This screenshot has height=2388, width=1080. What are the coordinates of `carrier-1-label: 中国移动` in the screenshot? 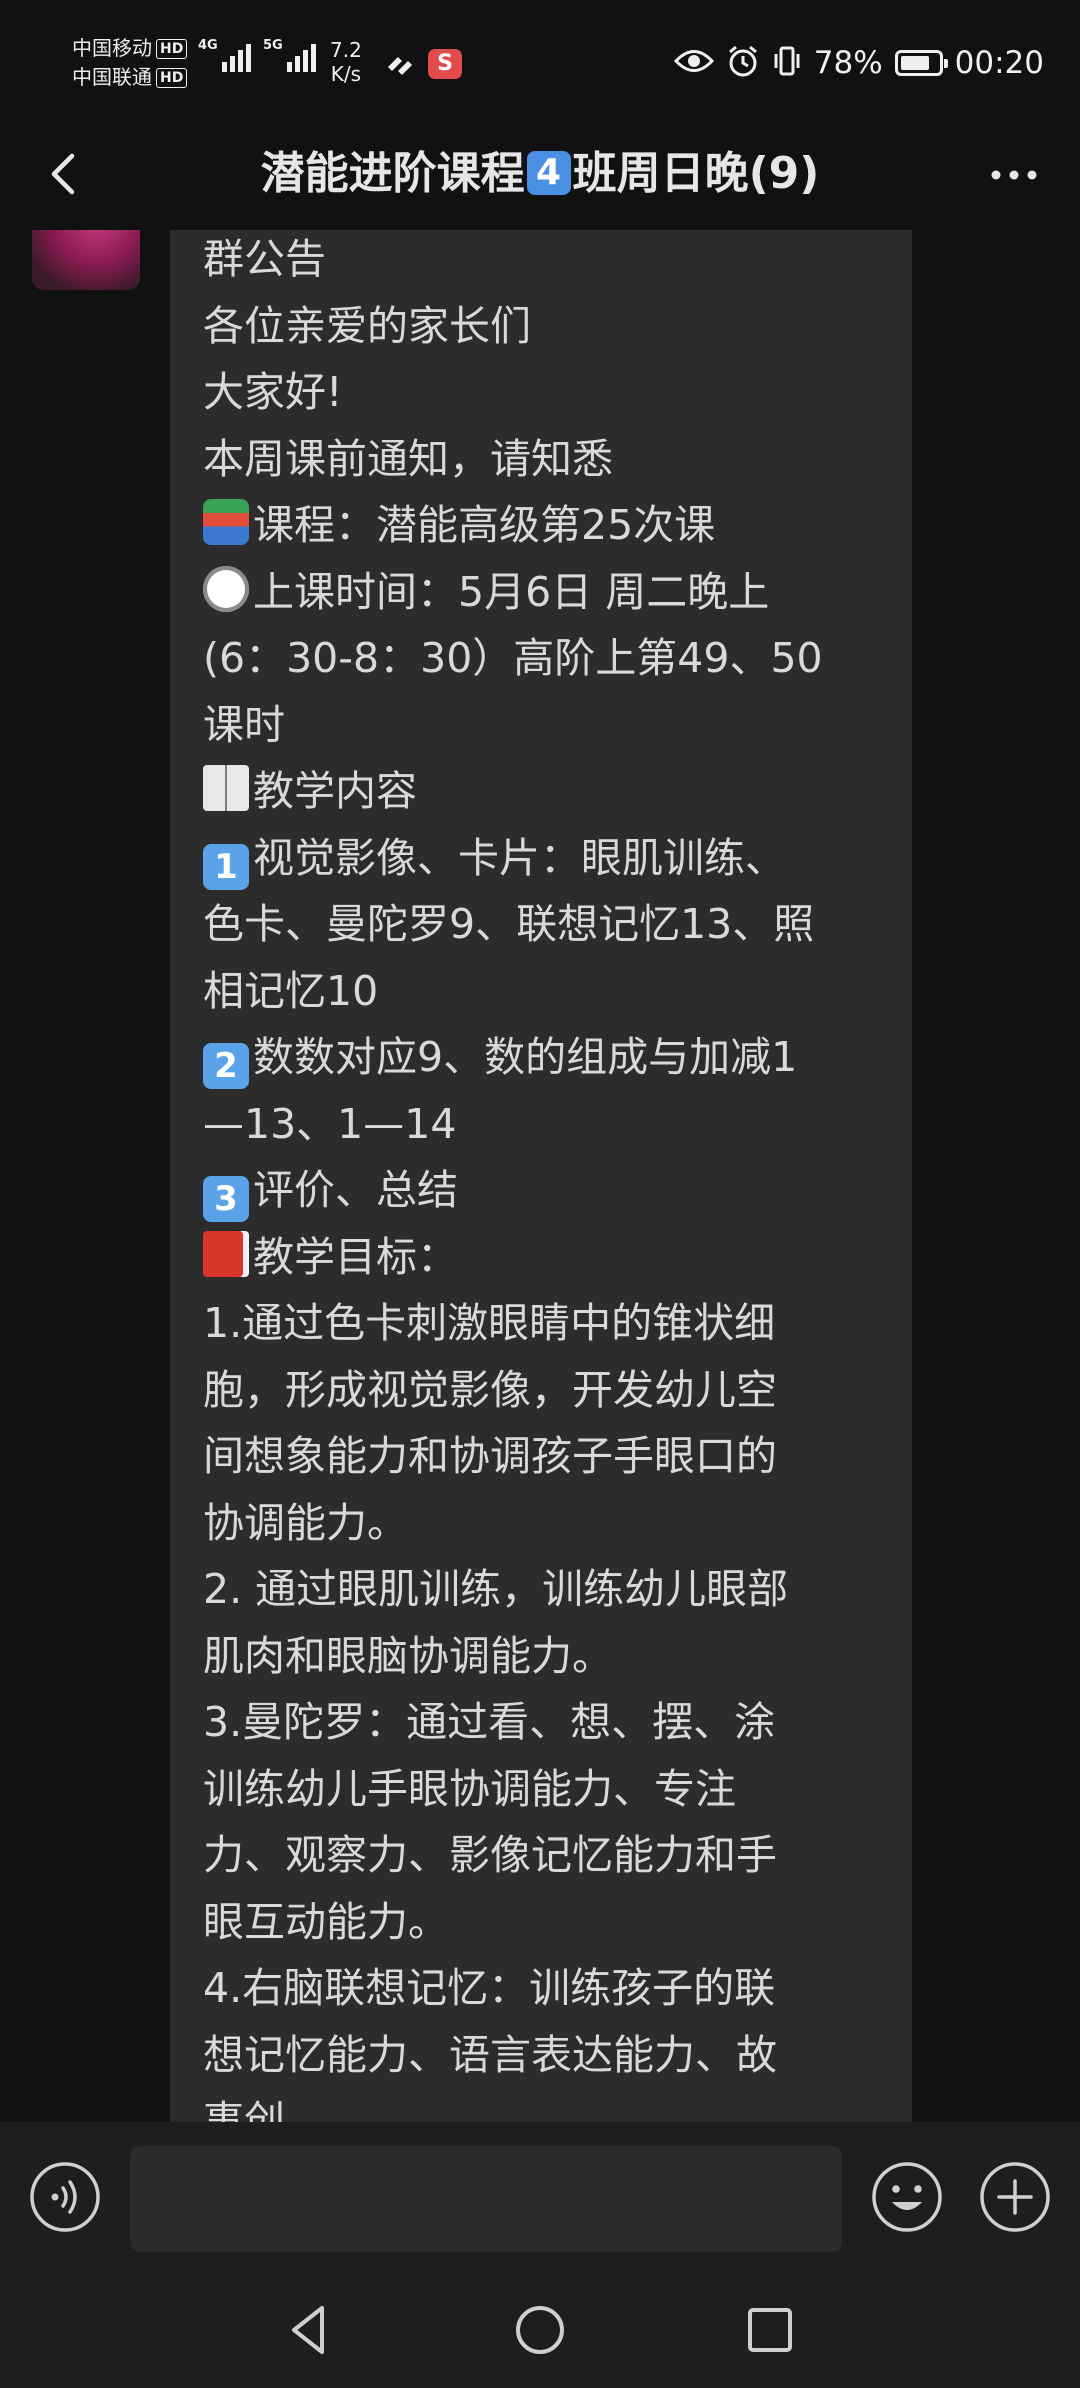 It's located at (112, 48).